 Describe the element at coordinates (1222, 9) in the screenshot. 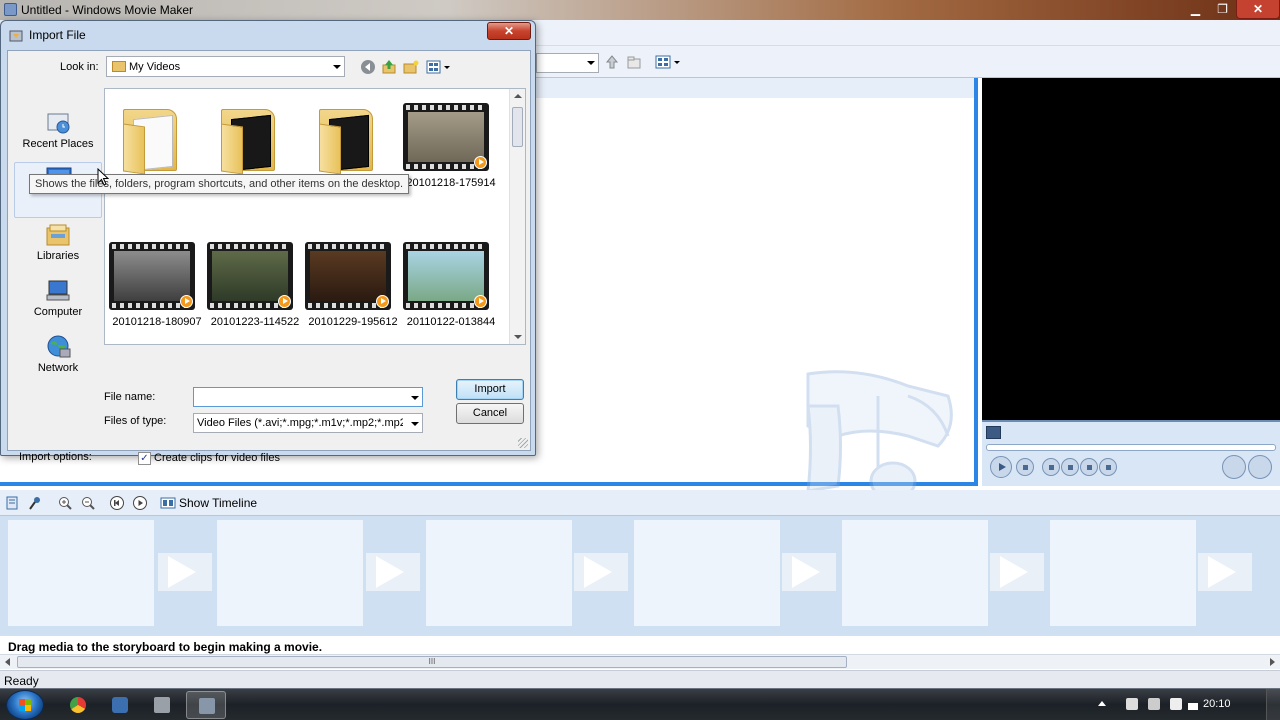

I see `restore-button: ❐` at that location.